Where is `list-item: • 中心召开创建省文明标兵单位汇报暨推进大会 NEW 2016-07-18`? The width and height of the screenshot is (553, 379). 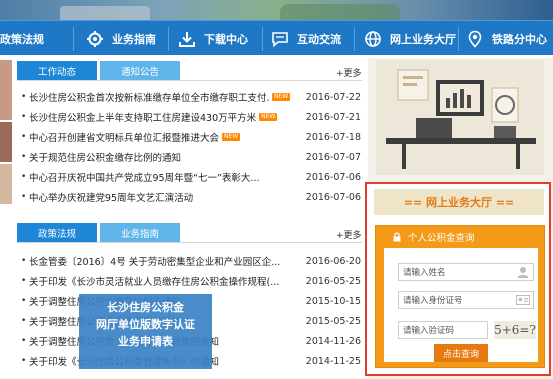 list-item: • 中心召开创建省文明标兵单位汇报暨推进大会 NEW 2016-07-18 is located at coordinates (191, 137).